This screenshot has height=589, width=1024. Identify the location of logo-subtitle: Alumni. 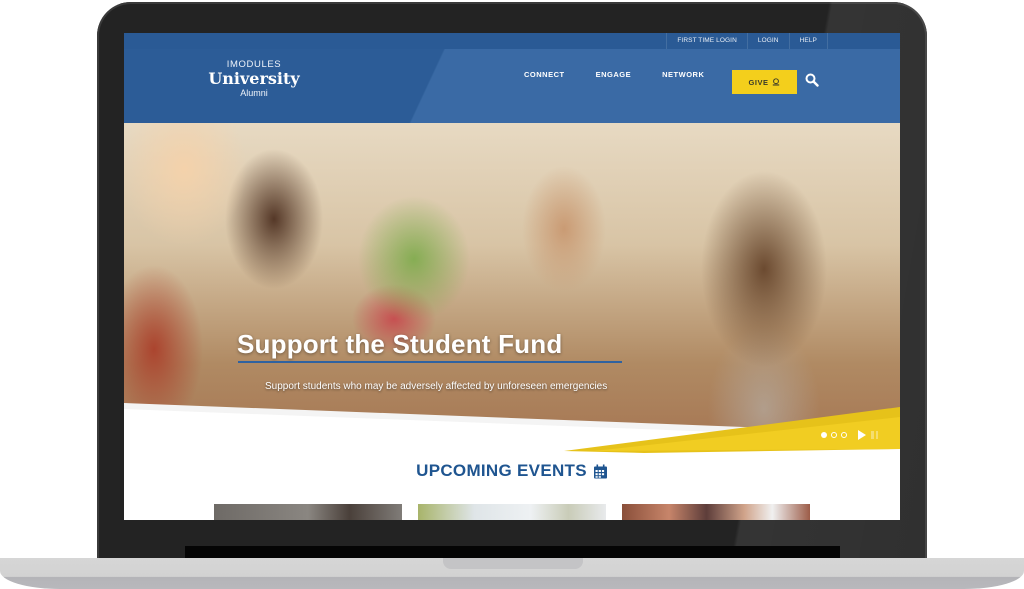
(254, 93).